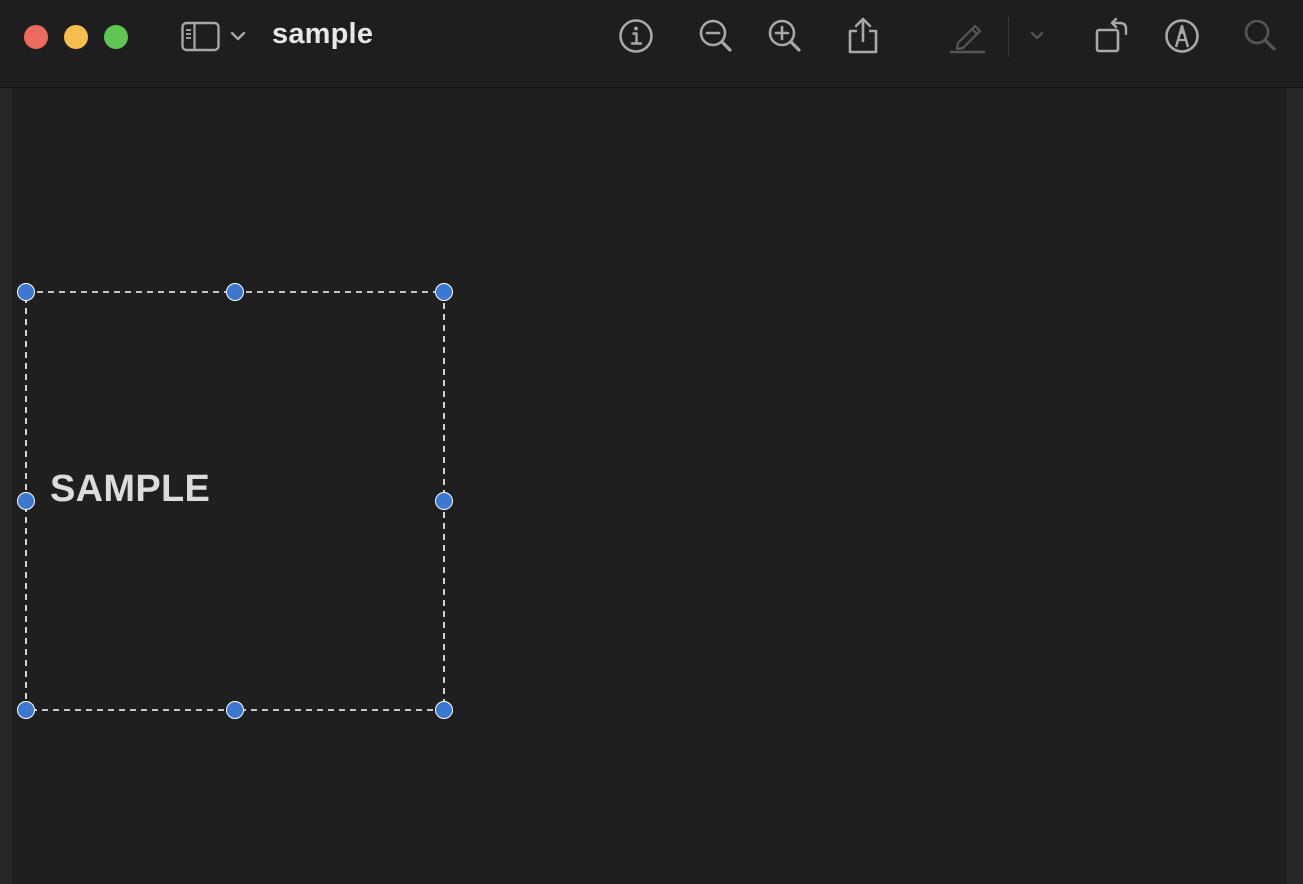 This screenshot has height=884, width=1303. I want to click on close-window-button, so click(36, 37).